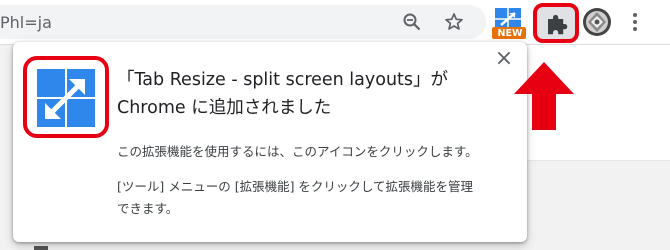 The image size is (670, 250). I want to click on red-pointer-arrow, so click(544, 96).